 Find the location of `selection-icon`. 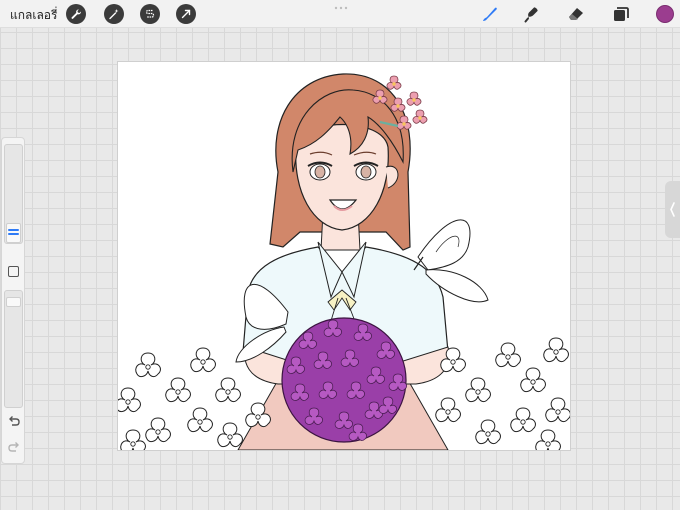

selection-icon is located at coordinates (150, 14).